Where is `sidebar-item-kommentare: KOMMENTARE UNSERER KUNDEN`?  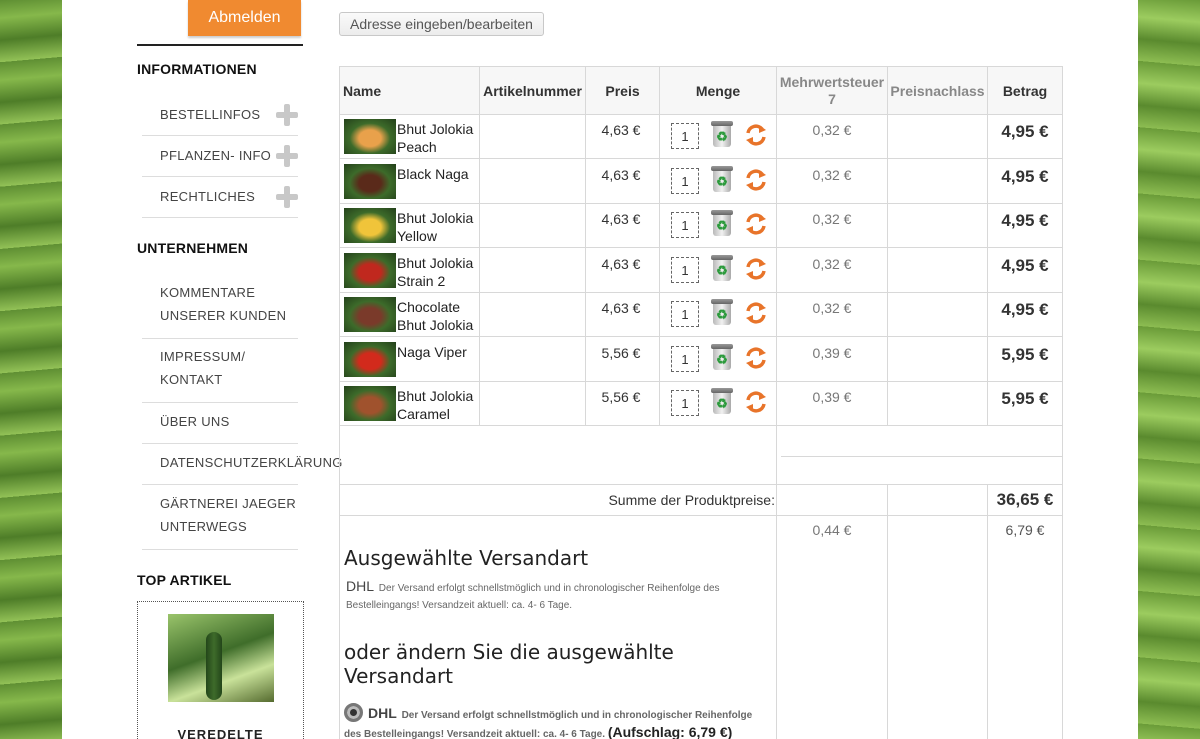 sidebar-item-kommentare: KOMMENTARE UNSERER KUNDEN is located at coordinates (220, 310).